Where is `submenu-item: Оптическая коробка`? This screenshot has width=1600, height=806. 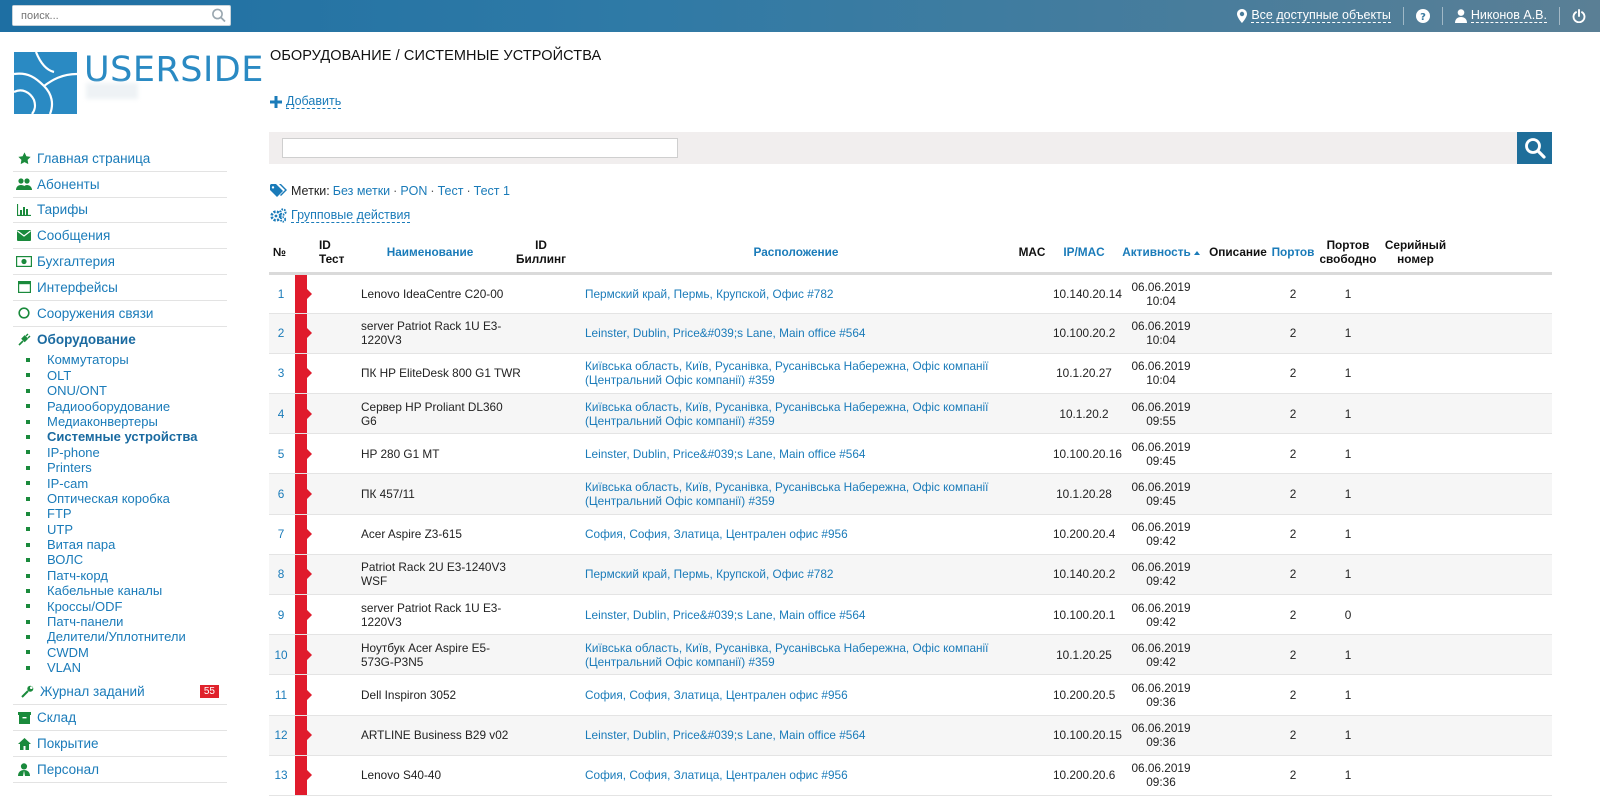 submenu-item: Оптическая коробка is located at coordinates (126, 498).